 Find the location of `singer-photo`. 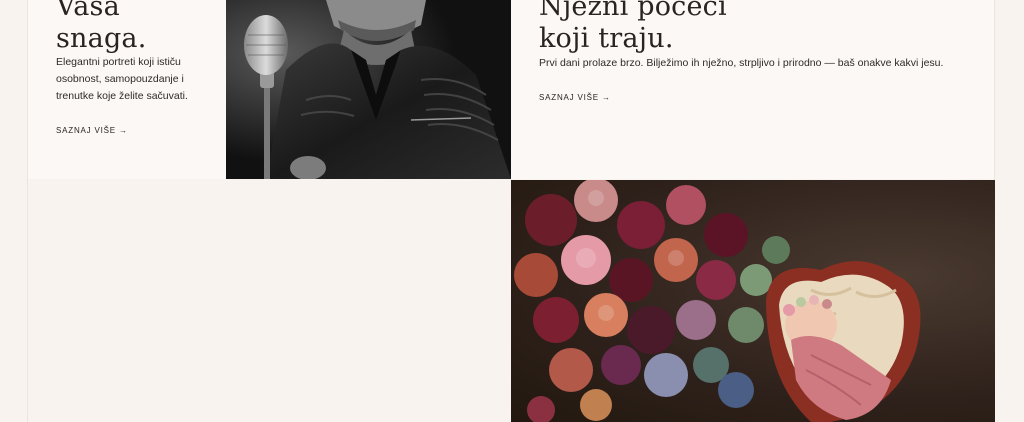

singer-photo is located at coordinates (368, 89).